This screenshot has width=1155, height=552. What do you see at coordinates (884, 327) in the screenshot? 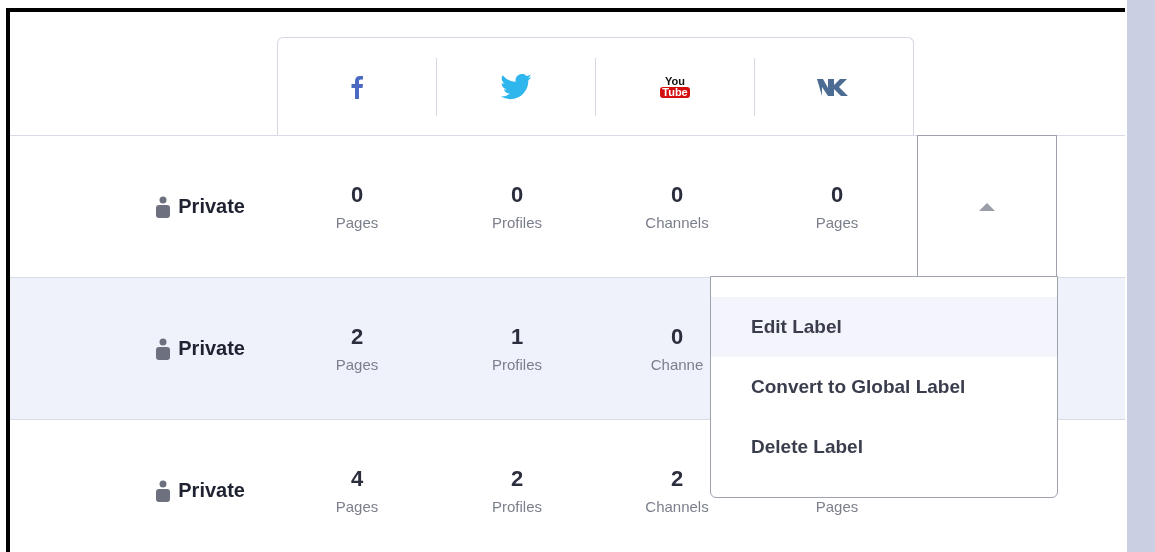
I see `menu-item: Edit Label` at bounding box center [884, 327].